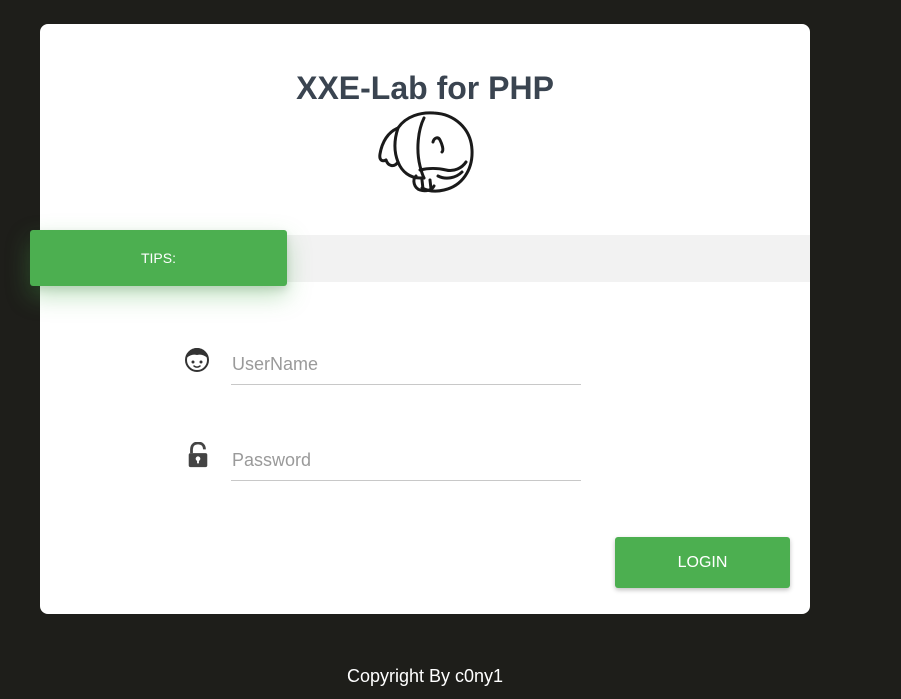  What do you see at coordinates (197, 360) in the screenshot?
I see `user-icon` at bounding box center [197, 360].